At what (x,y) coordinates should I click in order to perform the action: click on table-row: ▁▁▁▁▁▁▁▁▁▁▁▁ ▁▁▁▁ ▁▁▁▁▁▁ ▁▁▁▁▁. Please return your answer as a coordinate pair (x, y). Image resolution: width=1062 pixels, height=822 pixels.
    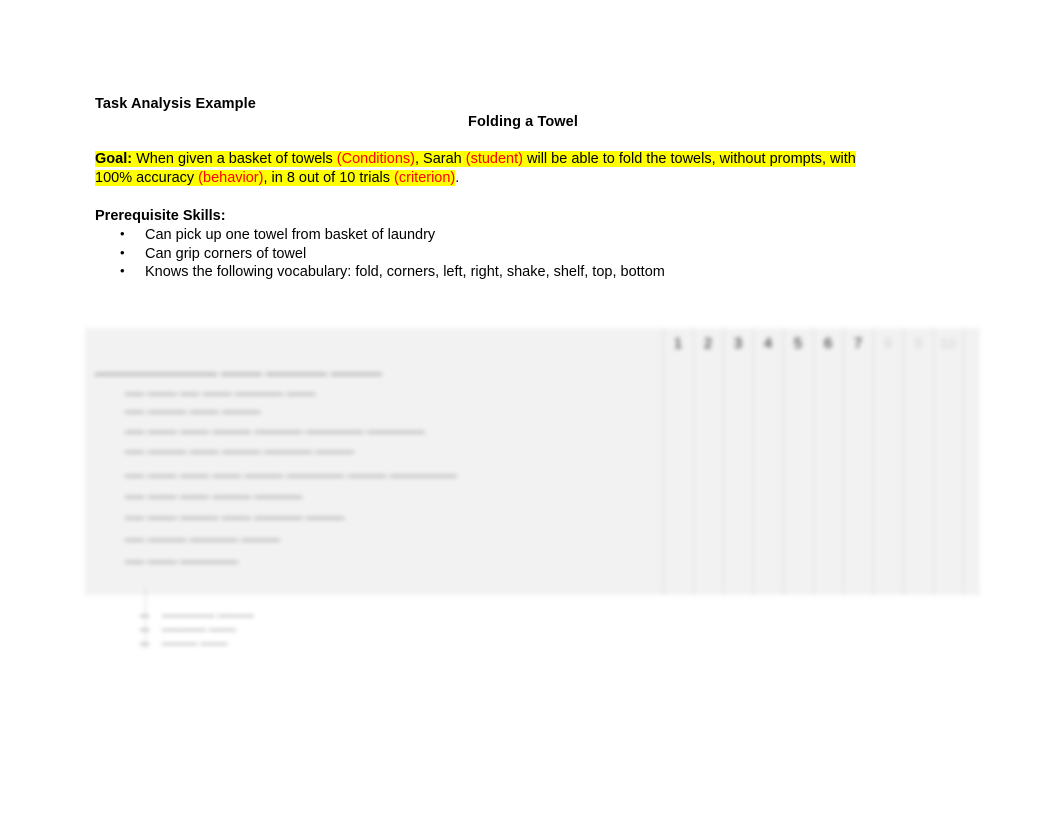
    Looking at the image, I should click on (238, 367).